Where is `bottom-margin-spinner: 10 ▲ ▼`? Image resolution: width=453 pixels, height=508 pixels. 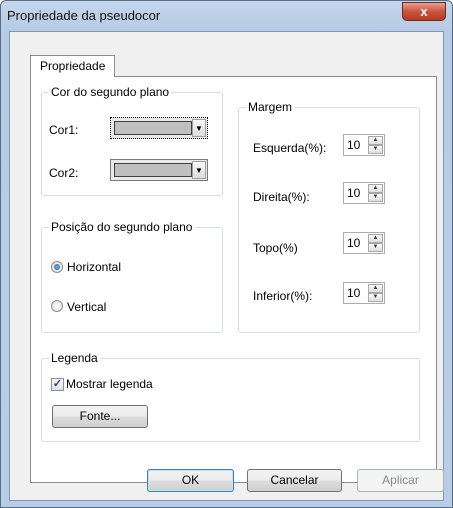 bottom-margin-spinner: 10 ▲ ▼ is located at coordinates (364, 293).